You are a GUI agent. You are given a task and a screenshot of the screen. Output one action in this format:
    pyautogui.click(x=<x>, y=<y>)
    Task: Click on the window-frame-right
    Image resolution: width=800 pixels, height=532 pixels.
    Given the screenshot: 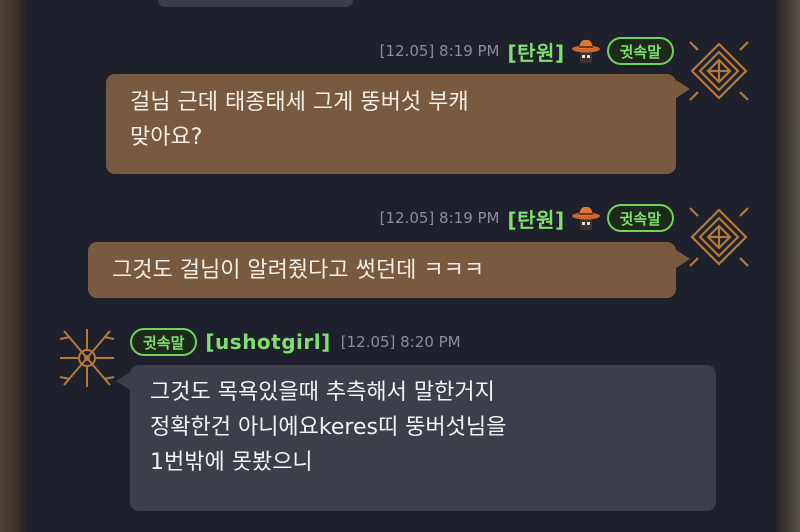 What is the action you would take?
    pyautogui.click(x=787, y=266)
    